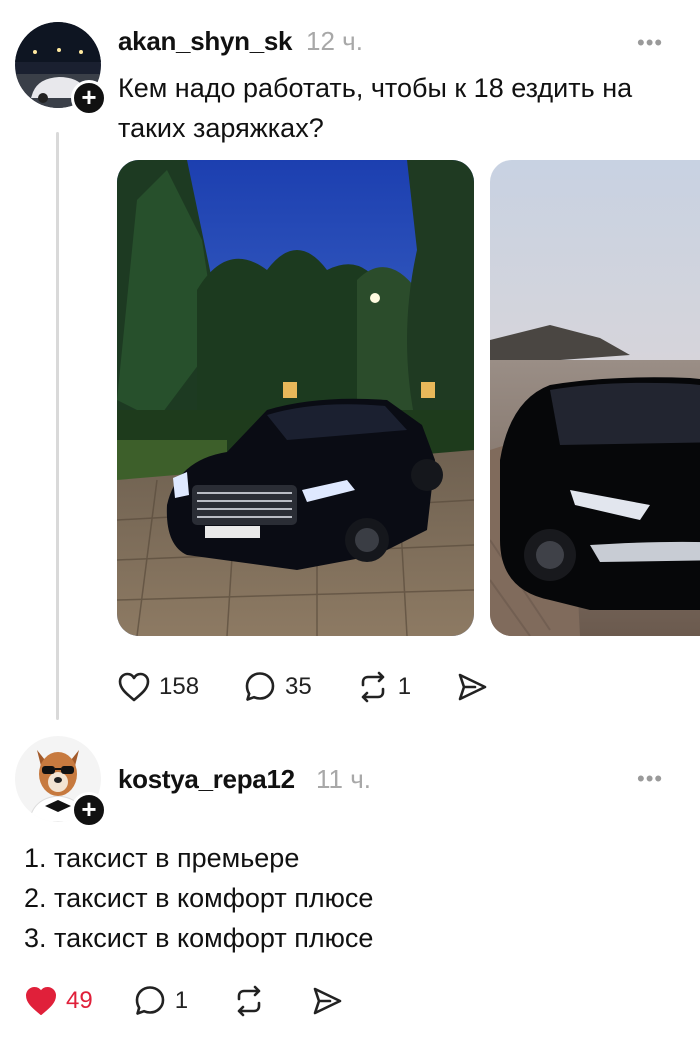 The height and width of the screenshot is (1044, 700). Describe the element at coordinates (334, 41) in the screenshot. I see `post-time: 12 ч.` at that location.